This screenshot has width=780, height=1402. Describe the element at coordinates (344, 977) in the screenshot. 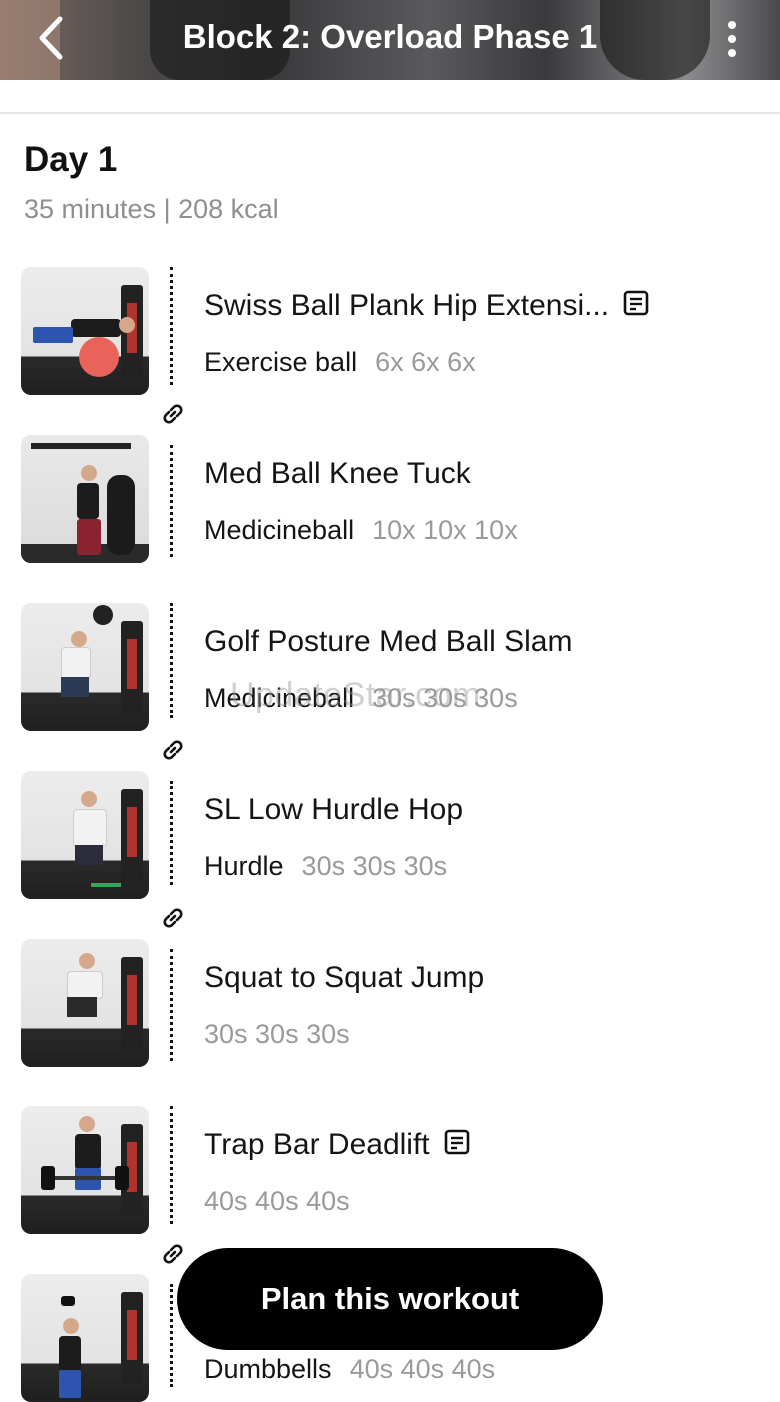

I see `exercise-name: Squat to Squat Jump` at that location.